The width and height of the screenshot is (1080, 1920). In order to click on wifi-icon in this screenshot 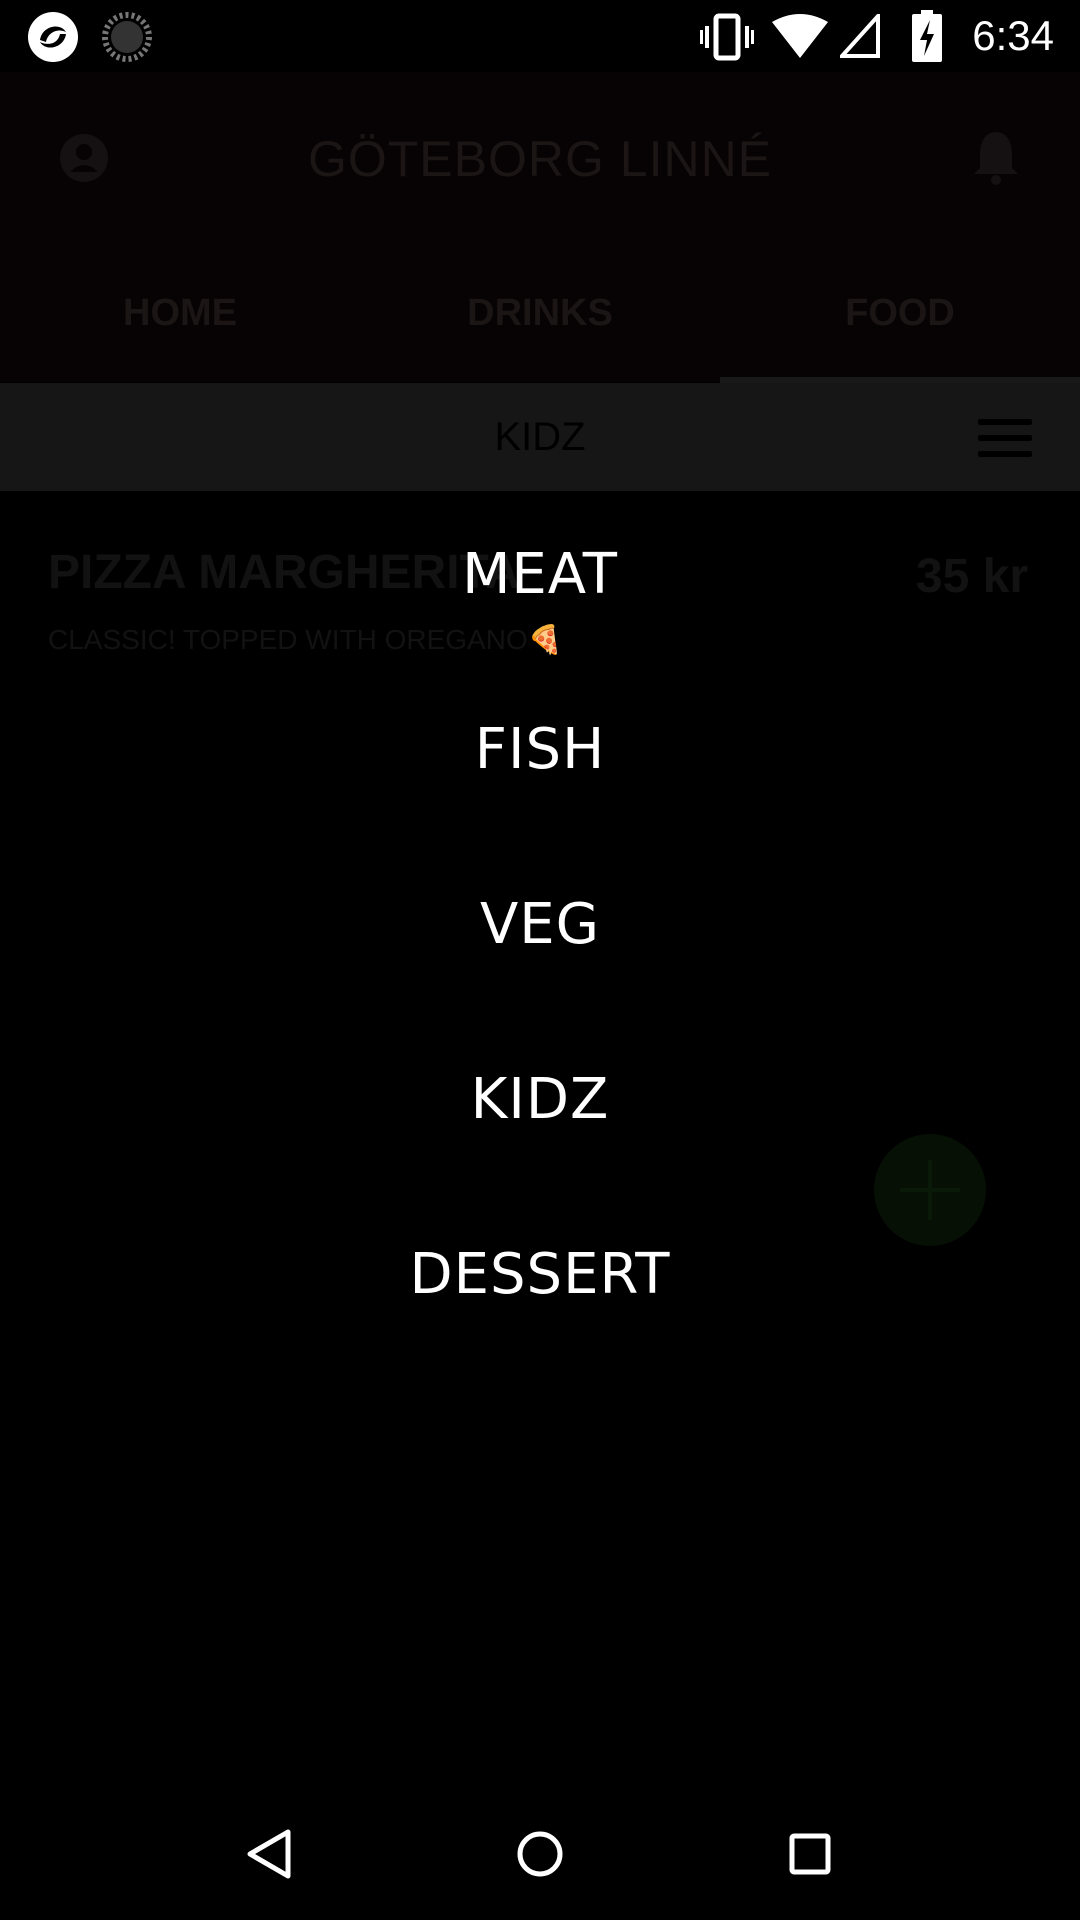, I will do `click(800, 36)`.